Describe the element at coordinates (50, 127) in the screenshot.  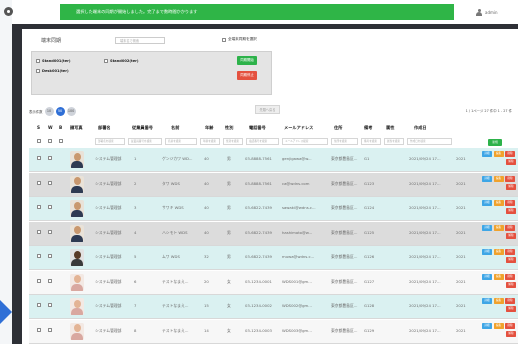
I see `header-w: W` at that location.